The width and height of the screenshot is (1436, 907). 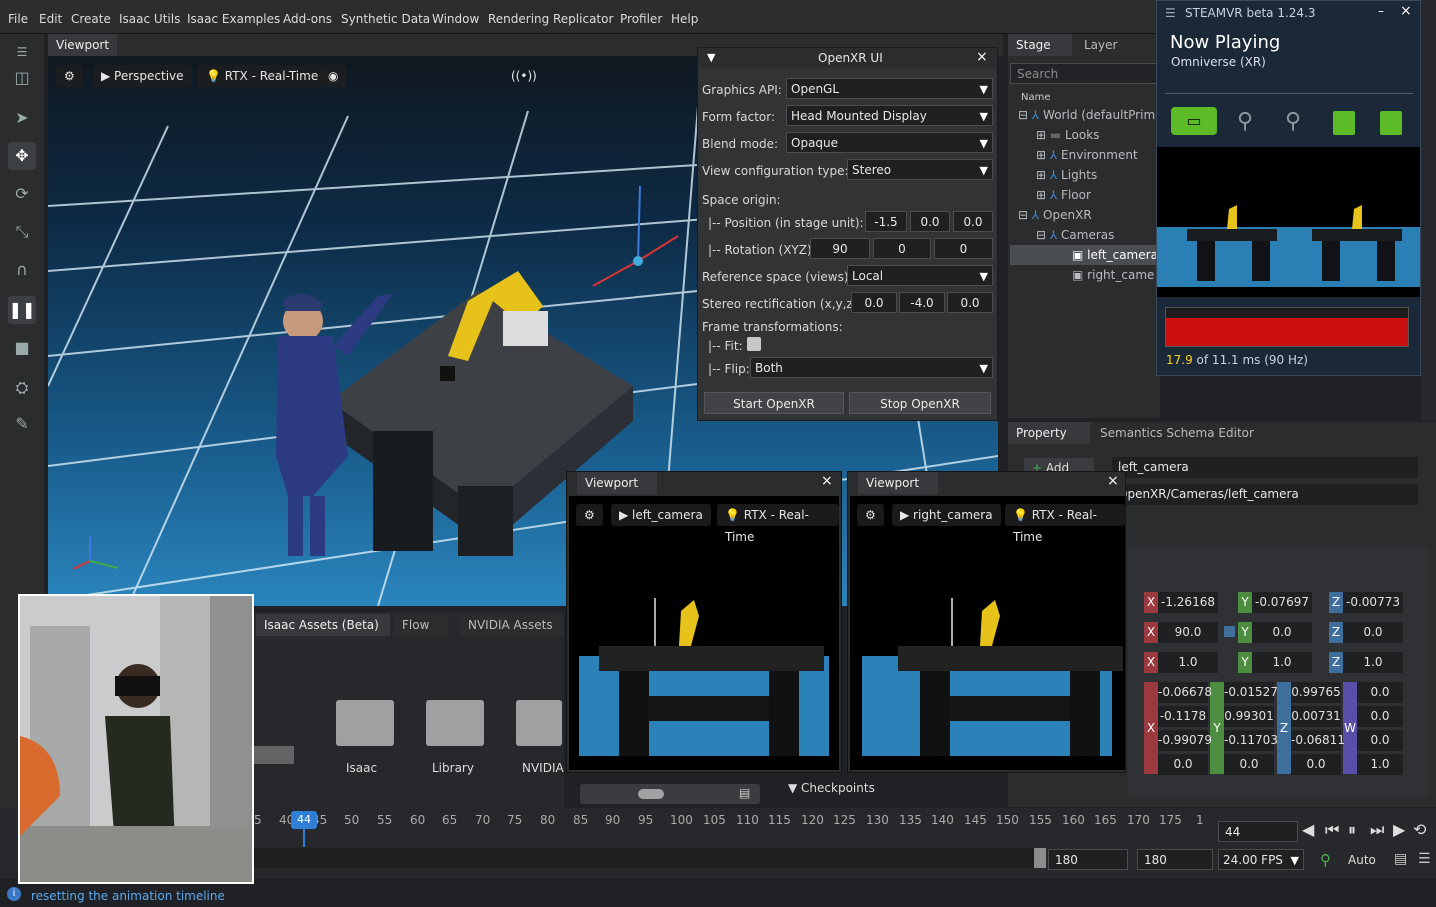 I want to click on matrix-cell: -0.06678, so click(x=1185, y=692).